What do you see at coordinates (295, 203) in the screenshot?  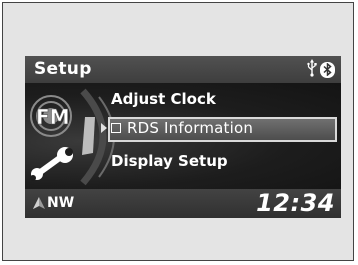 I see `clock-display: 12:34` at bounding box center [295, 203].